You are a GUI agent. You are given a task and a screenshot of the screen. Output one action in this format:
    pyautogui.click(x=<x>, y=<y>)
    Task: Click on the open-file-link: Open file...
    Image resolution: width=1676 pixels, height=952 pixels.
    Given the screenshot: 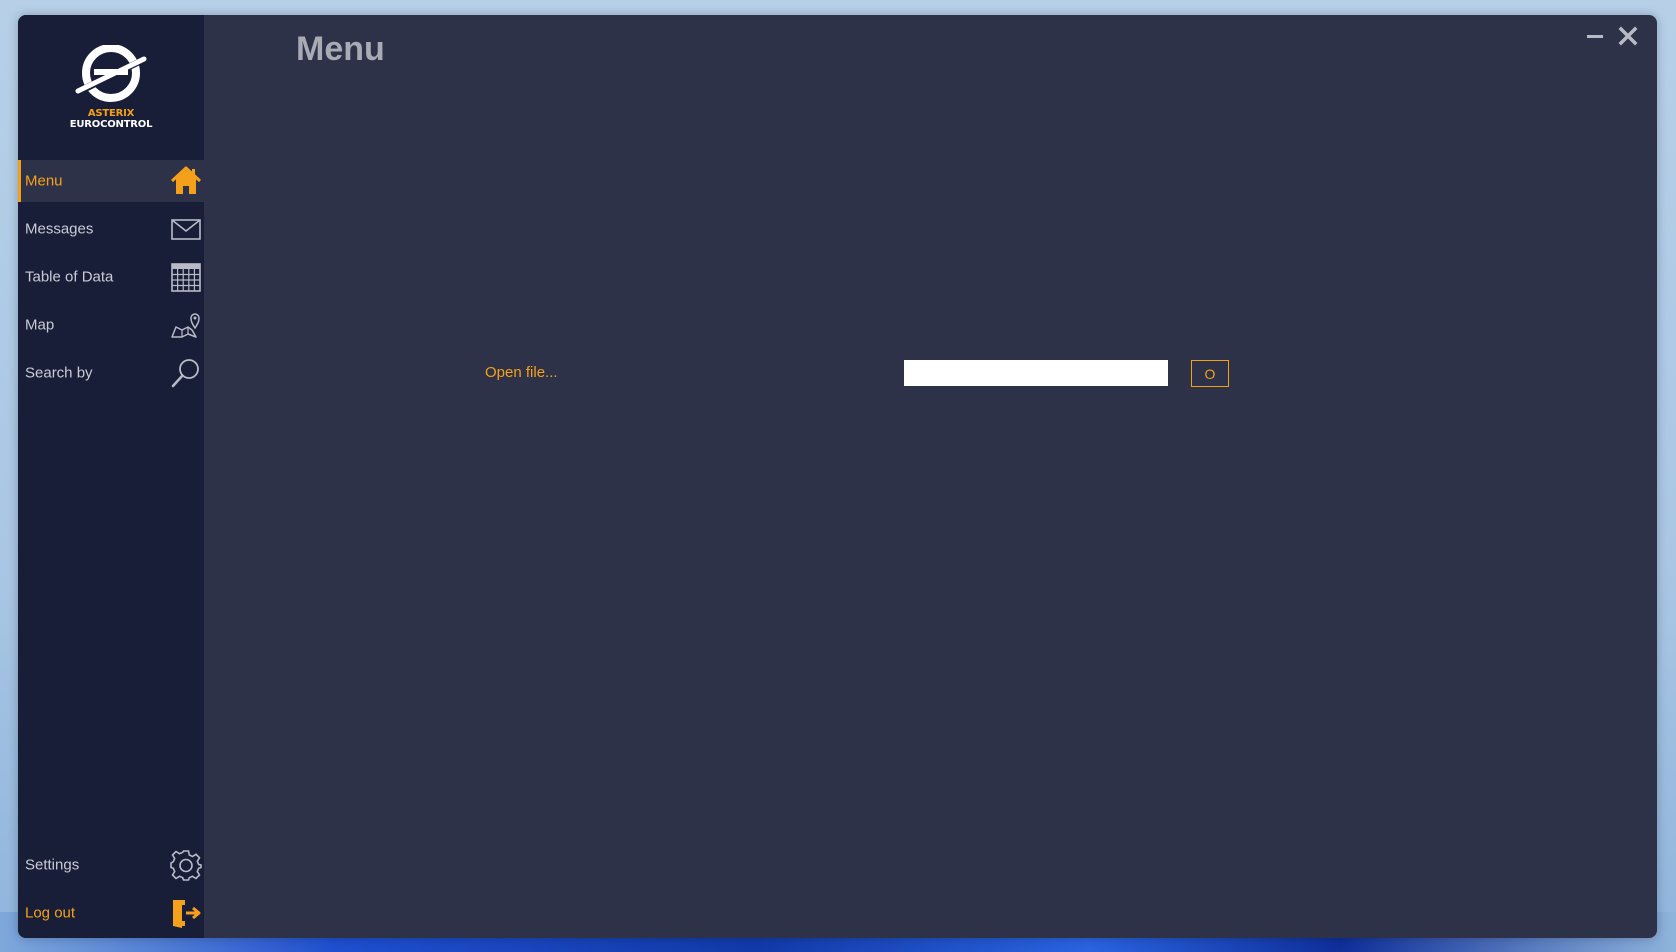 What is the action you would take?
    pyautogui.click(x=521, y=372)
    